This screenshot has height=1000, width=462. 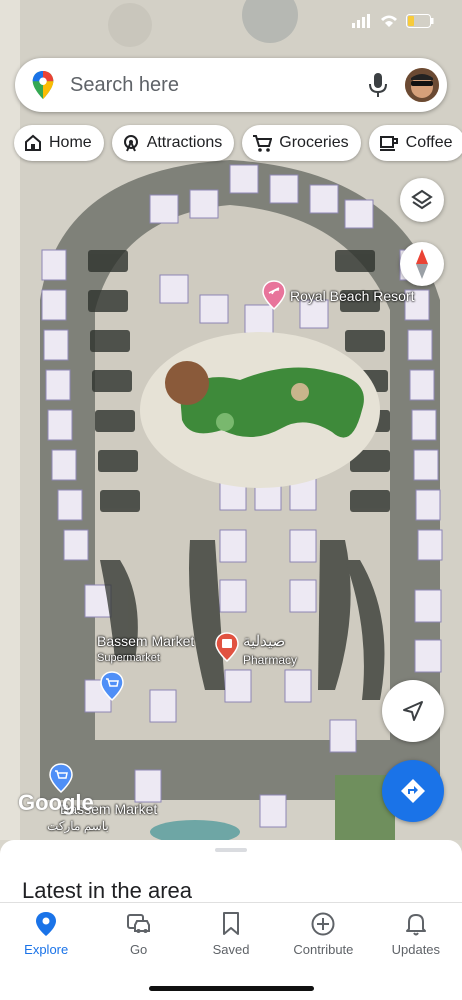 I want to click on compass-button, so click(x=422, y=264).